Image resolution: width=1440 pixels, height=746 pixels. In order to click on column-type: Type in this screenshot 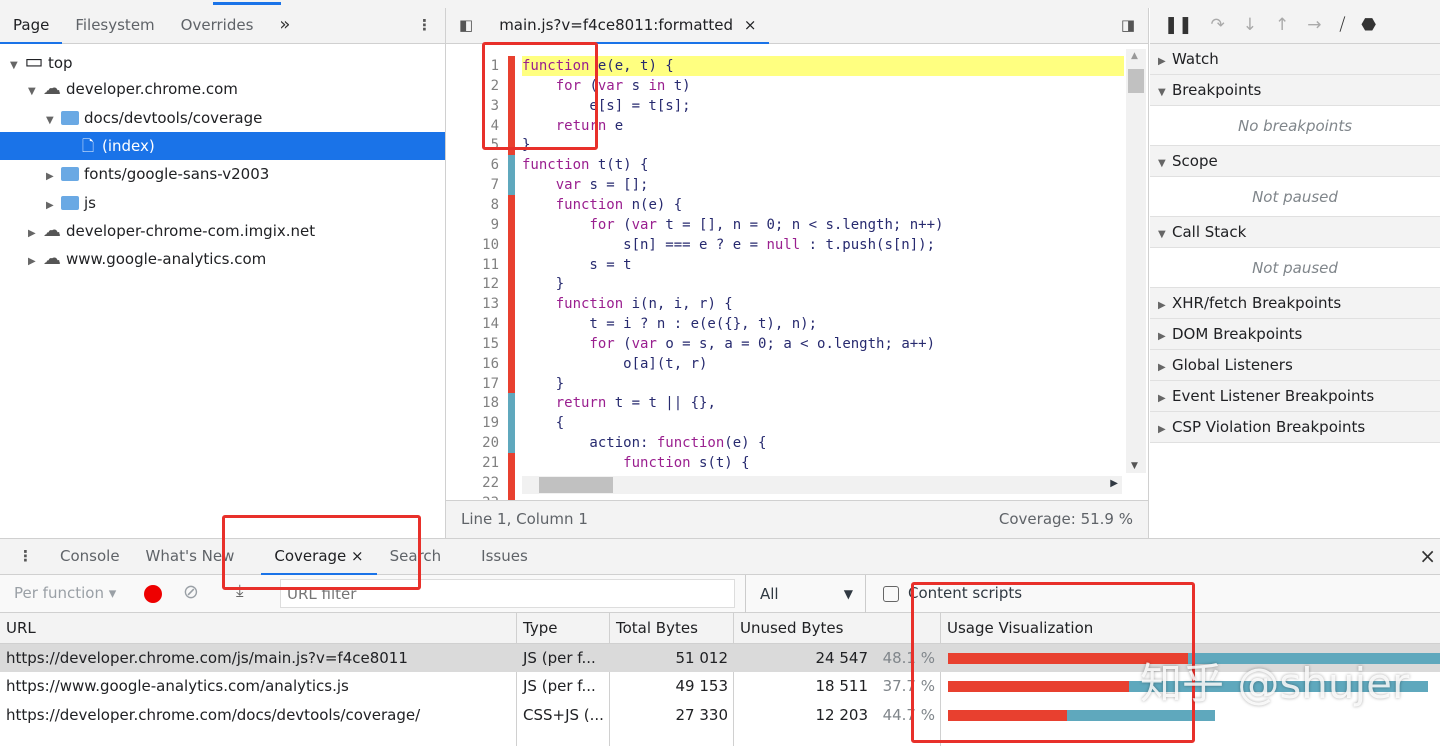, I will do `click(563, 628)`.